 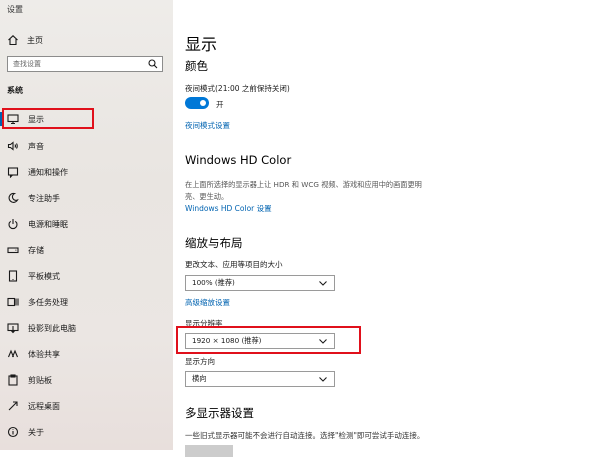 I want to click on sidebar-item-project-to-pc: 投影到此电脑, so click(x=86, y=328).